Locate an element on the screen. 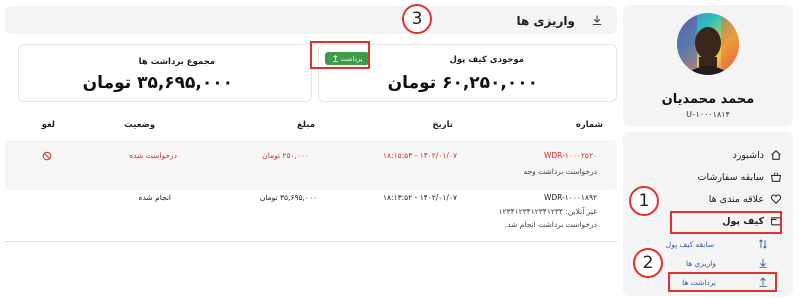 Image resolution: width=800 pixels, height=298 pixels. annotation-step-3: 3 is located at coordinates (417, 19).